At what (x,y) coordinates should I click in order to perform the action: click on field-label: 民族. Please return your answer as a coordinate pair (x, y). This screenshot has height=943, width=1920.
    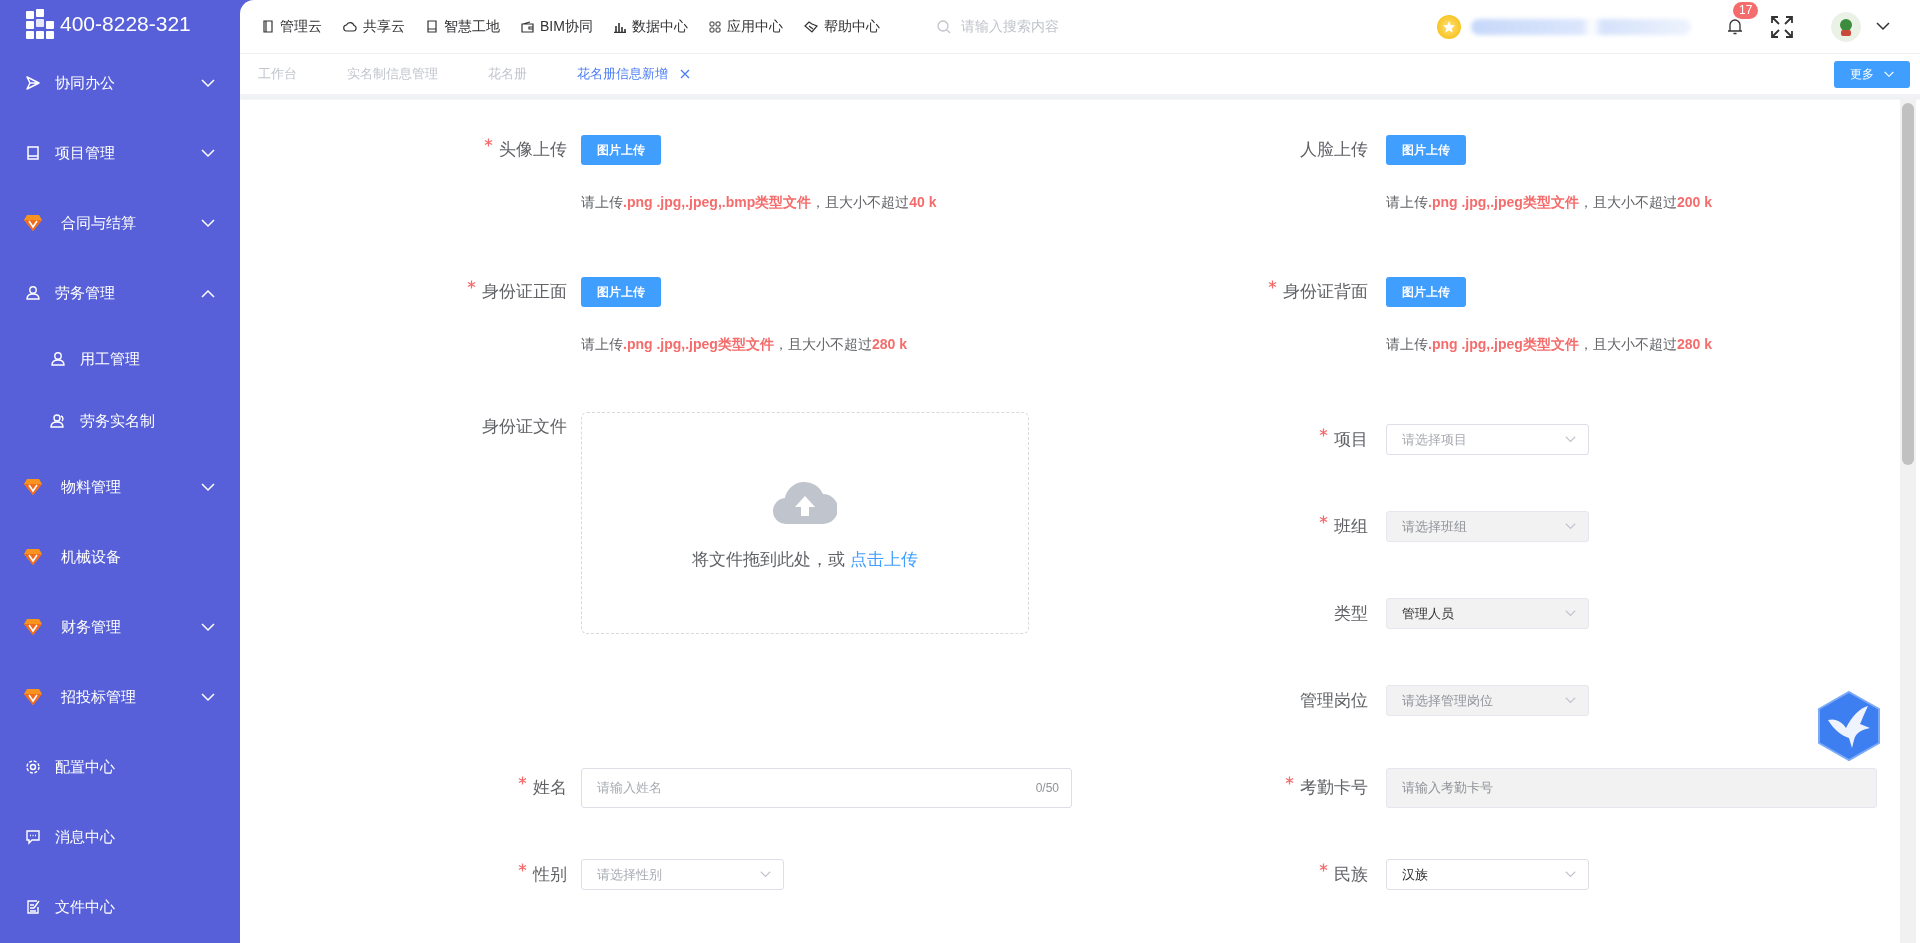
    Looking at the image, I should click on (1294, 874).